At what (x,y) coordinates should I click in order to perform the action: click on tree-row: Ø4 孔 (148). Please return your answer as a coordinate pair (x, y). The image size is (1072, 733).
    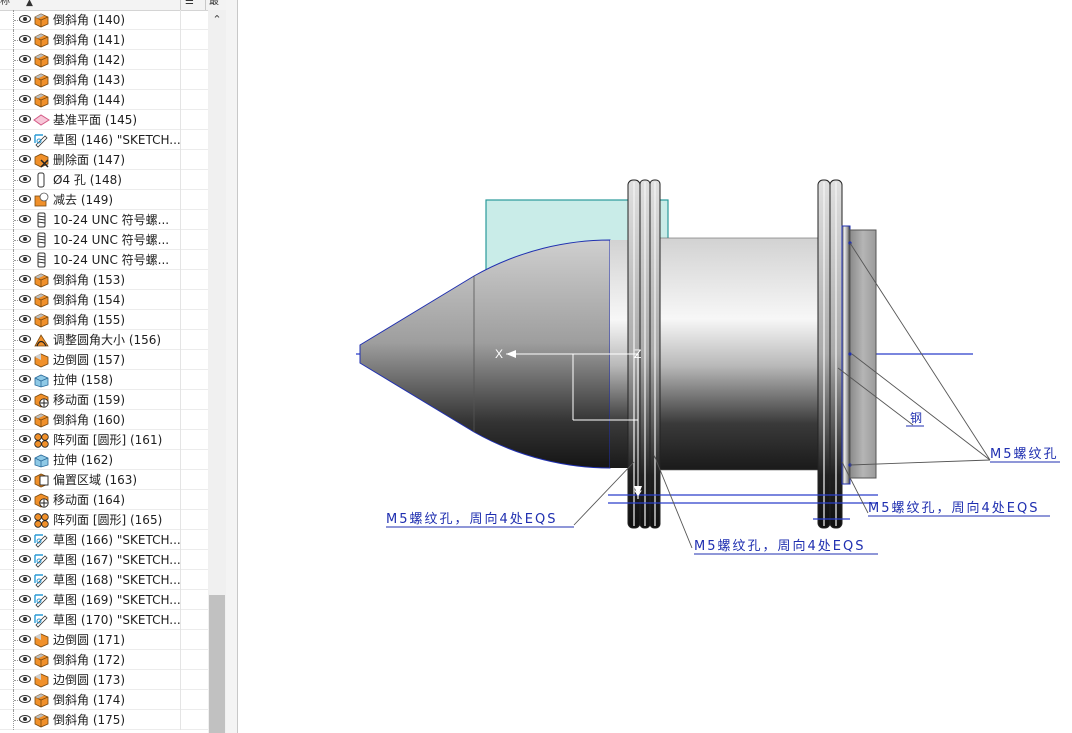
    Looking at the image, I should click on (104, 180).